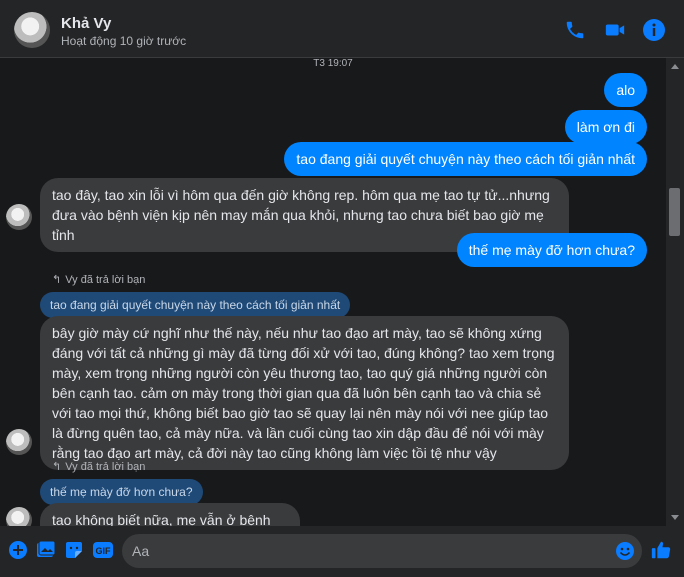  Describe the element at coordinates (74, 550) in the screenshot. I see `sticker-icon` at that location.